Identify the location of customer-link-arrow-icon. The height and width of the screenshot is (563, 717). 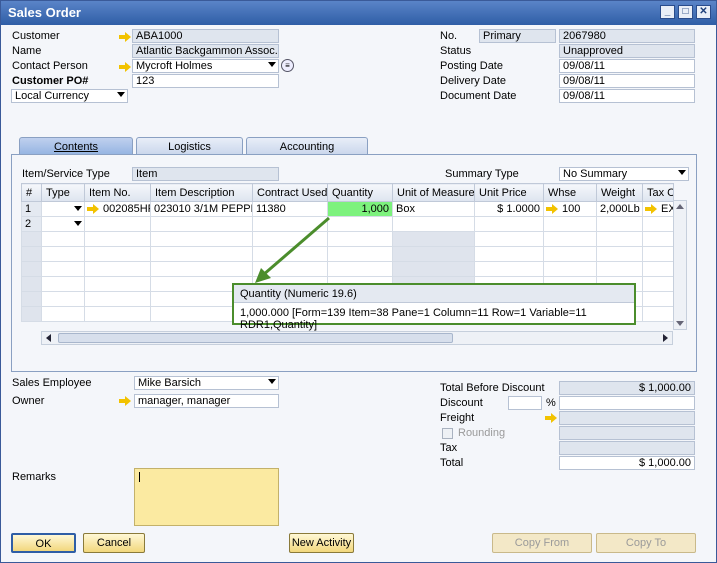
(125, 37).